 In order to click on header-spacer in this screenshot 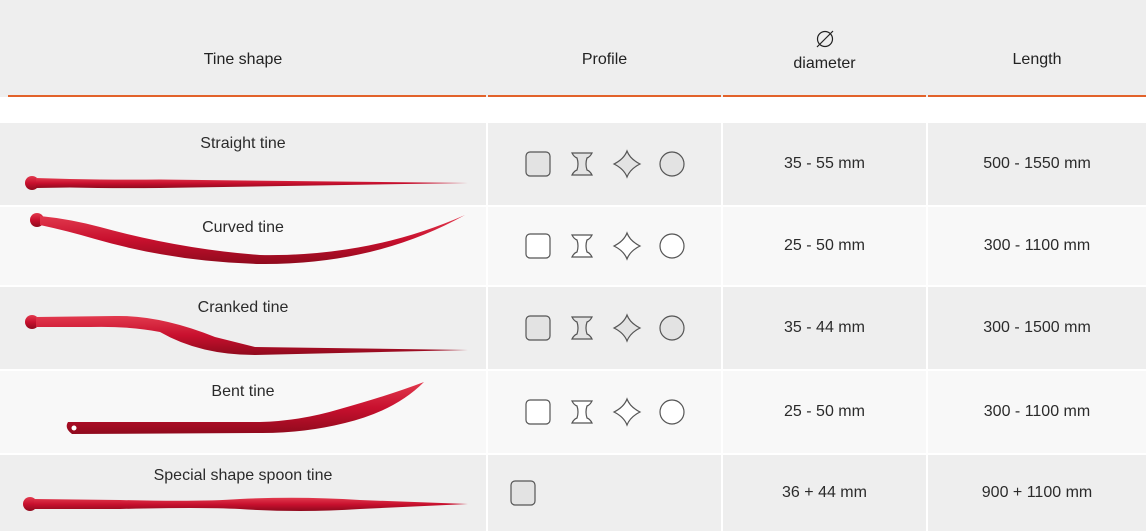, I will do `click(573, 110)`.